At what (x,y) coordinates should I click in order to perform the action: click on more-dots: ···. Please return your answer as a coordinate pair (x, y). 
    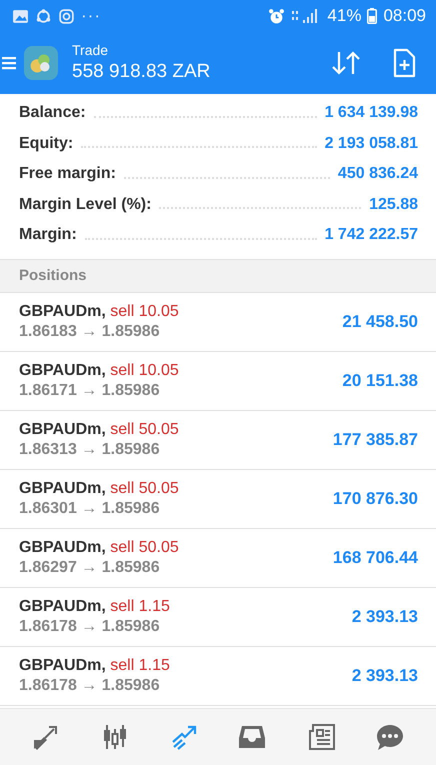
    Looking at the image, I should click on (91, 16).